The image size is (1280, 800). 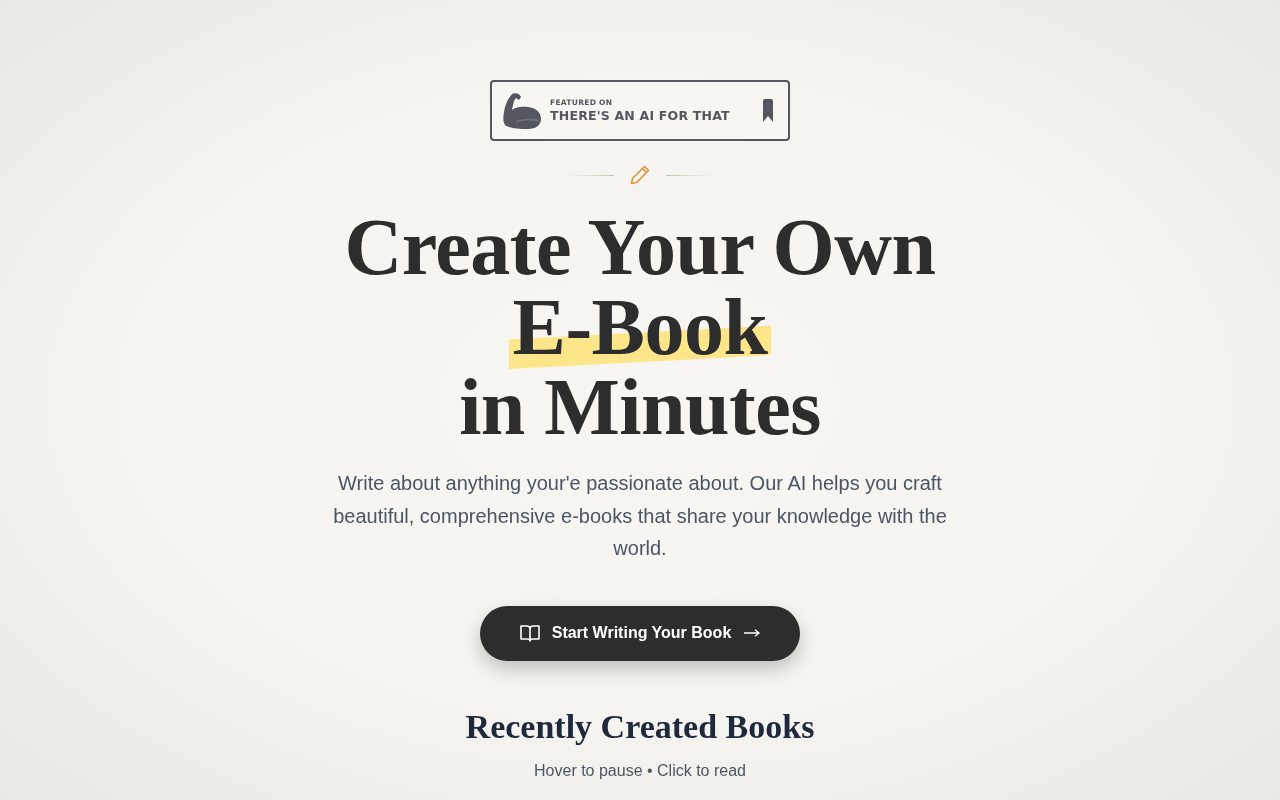 What do you see at coordinates (640, 115) in the screenshot?
I see `site-name: THERE'S AN AI FOR THAT` at bounding box center [640, 115].